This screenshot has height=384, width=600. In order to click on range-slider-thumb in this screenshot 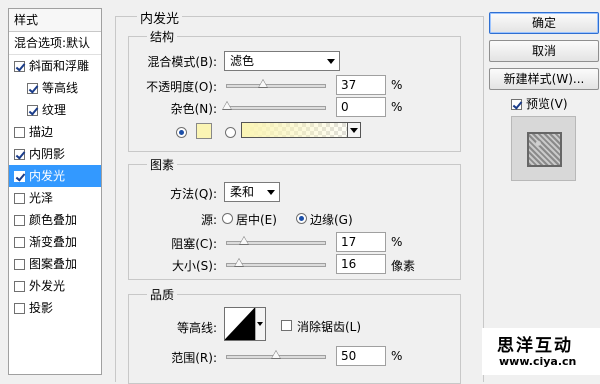, I will do `click(276, 354)`.